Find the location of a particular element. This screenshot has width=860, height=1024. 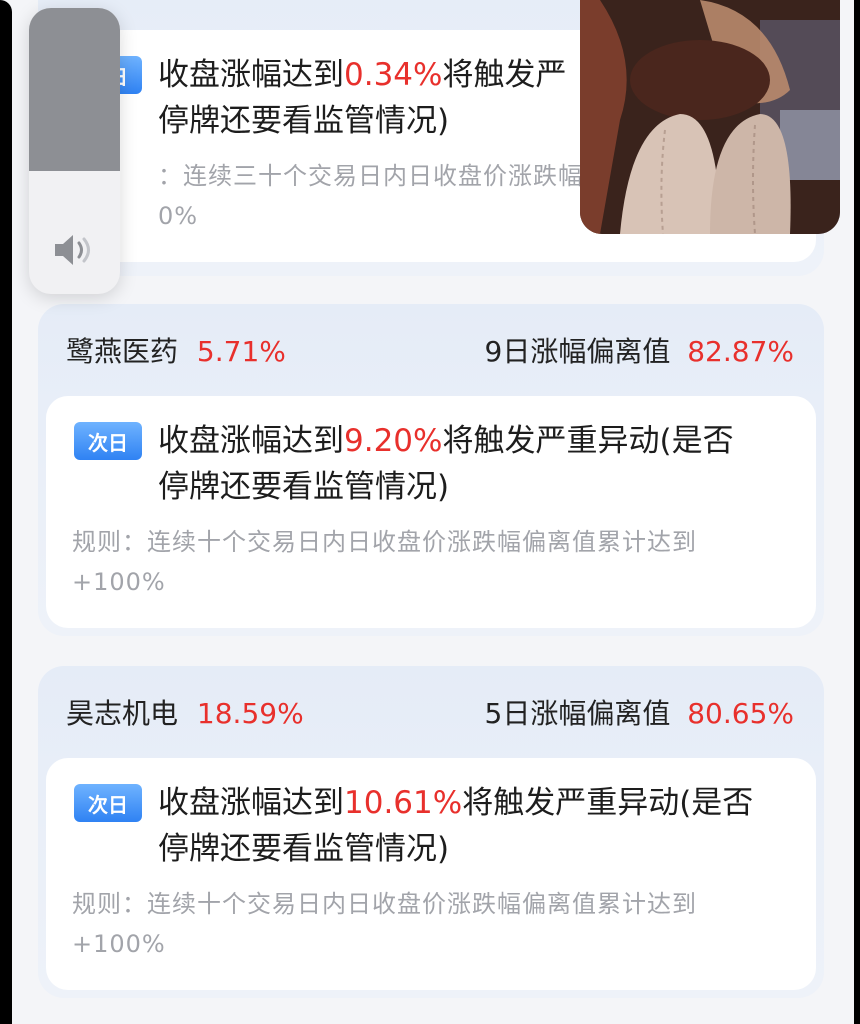

card-header: 昊志机电 18.59% 5日涨幅偏离值 80.65% is located at coordinates (431, 712).